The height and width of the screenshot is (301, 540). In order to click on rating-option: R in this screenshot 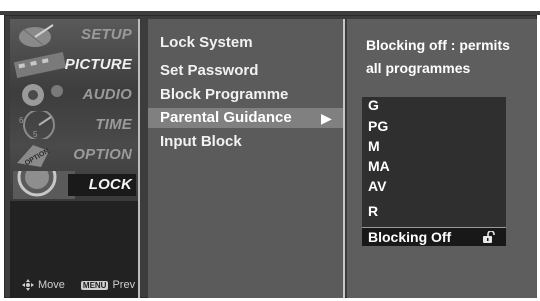, I will do `click(373, 211)`.